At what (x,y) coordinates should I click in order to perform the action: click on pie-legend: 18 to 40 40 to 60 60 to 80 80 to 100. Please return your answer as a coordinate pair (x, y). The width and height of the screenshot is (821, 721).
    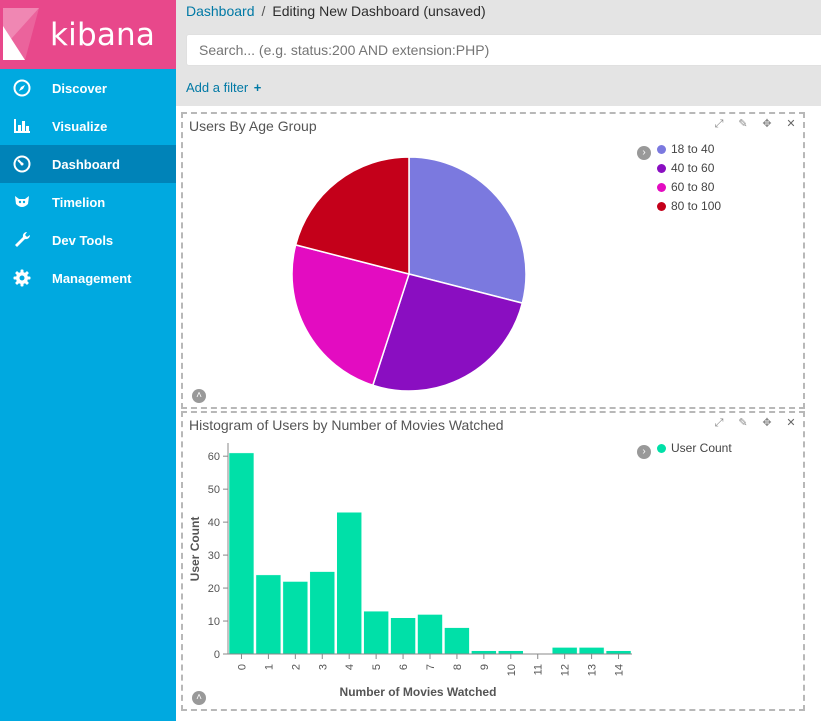
    Looking at the image, I should click on (689, 180).